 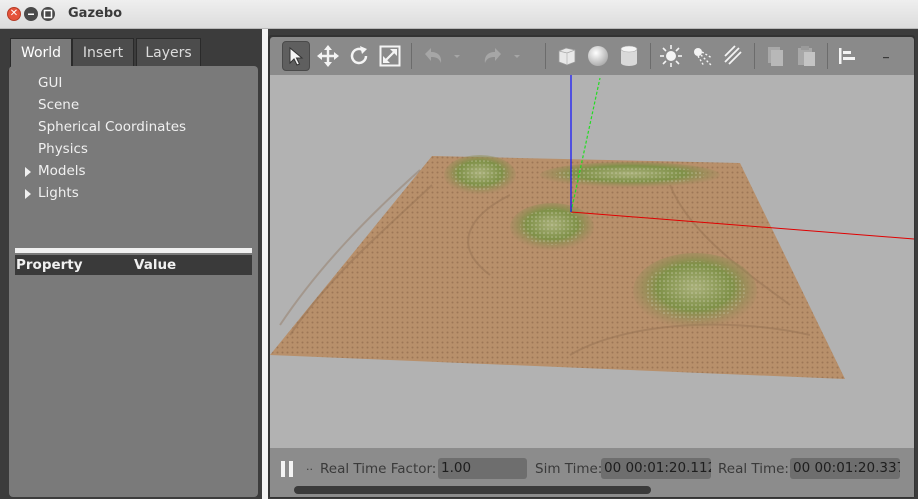 I want to click on more-icon, so click(x=886, y=56).